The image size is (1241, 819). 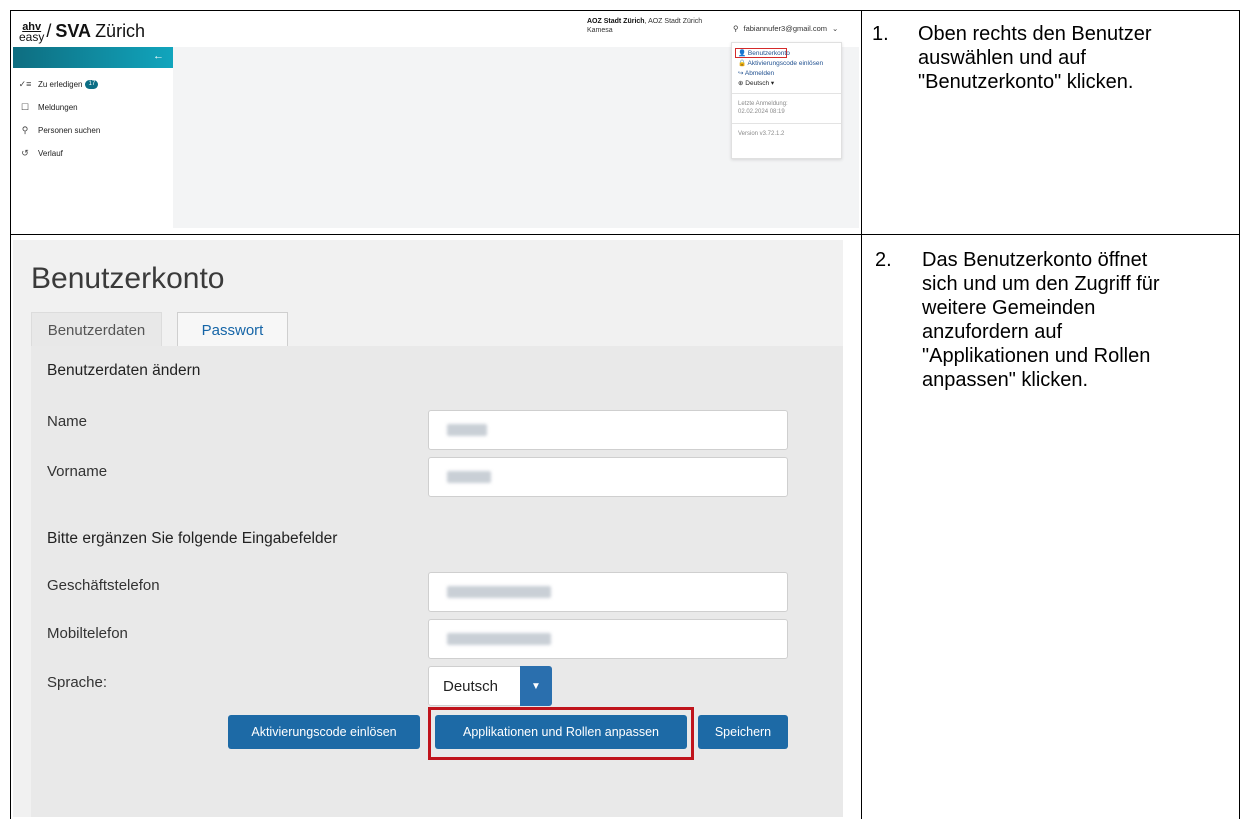 I want to click on count-badge: 17, so click(x=92, y=84).